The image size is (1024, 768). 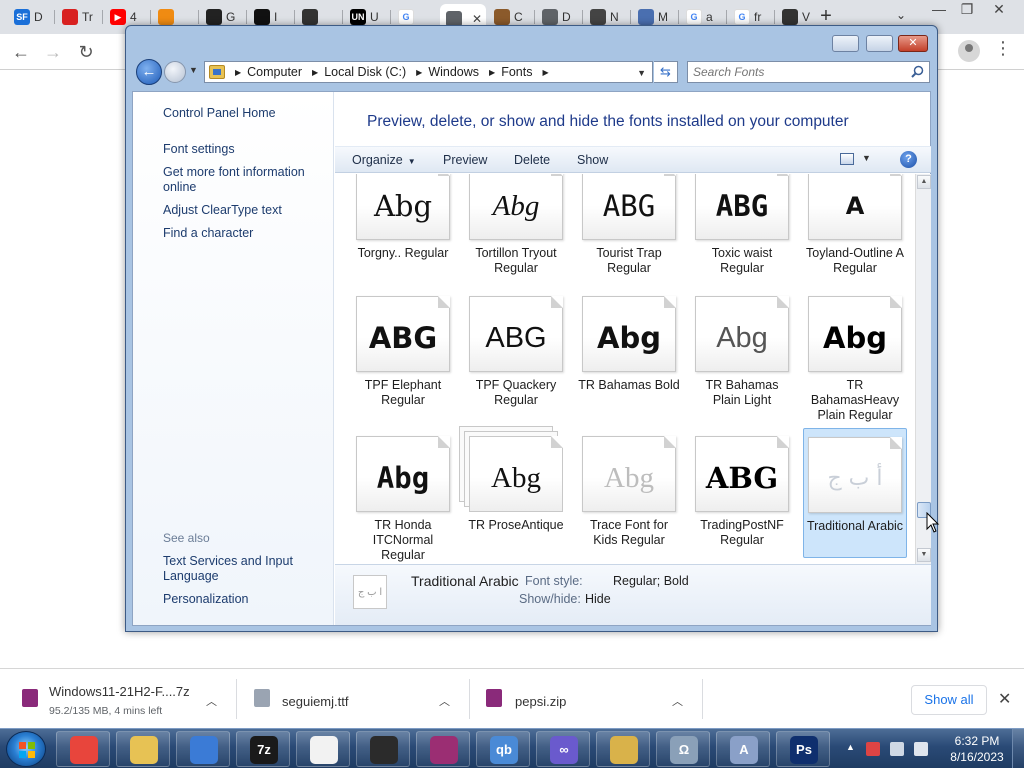 What do you see at coordinates (79, 17) in the screenshot?
I see `browser-tab: Tr` at bounding box center [79, 17].